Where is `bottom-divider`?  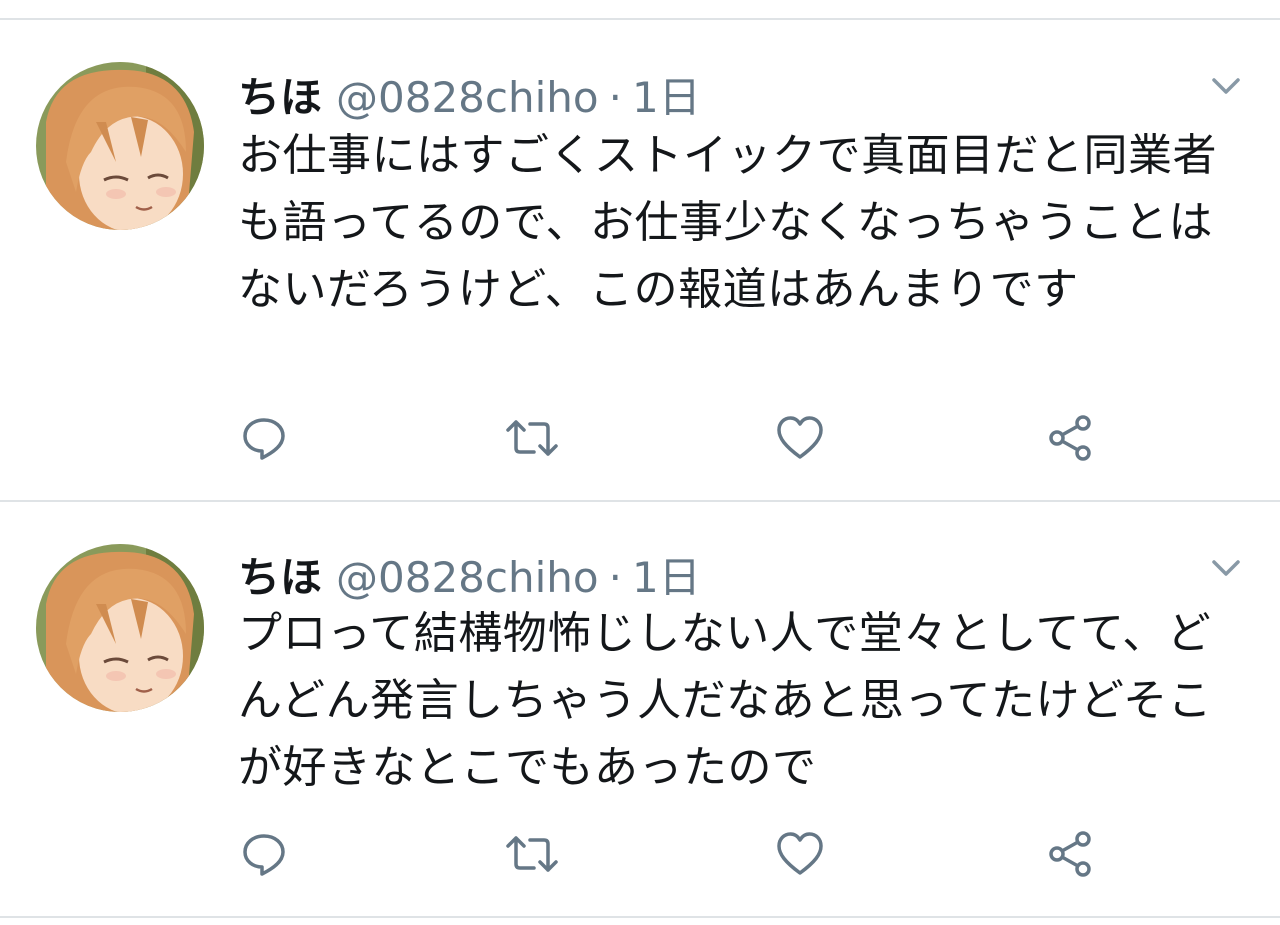
bottom-divider is located at coordinates (640, 917).